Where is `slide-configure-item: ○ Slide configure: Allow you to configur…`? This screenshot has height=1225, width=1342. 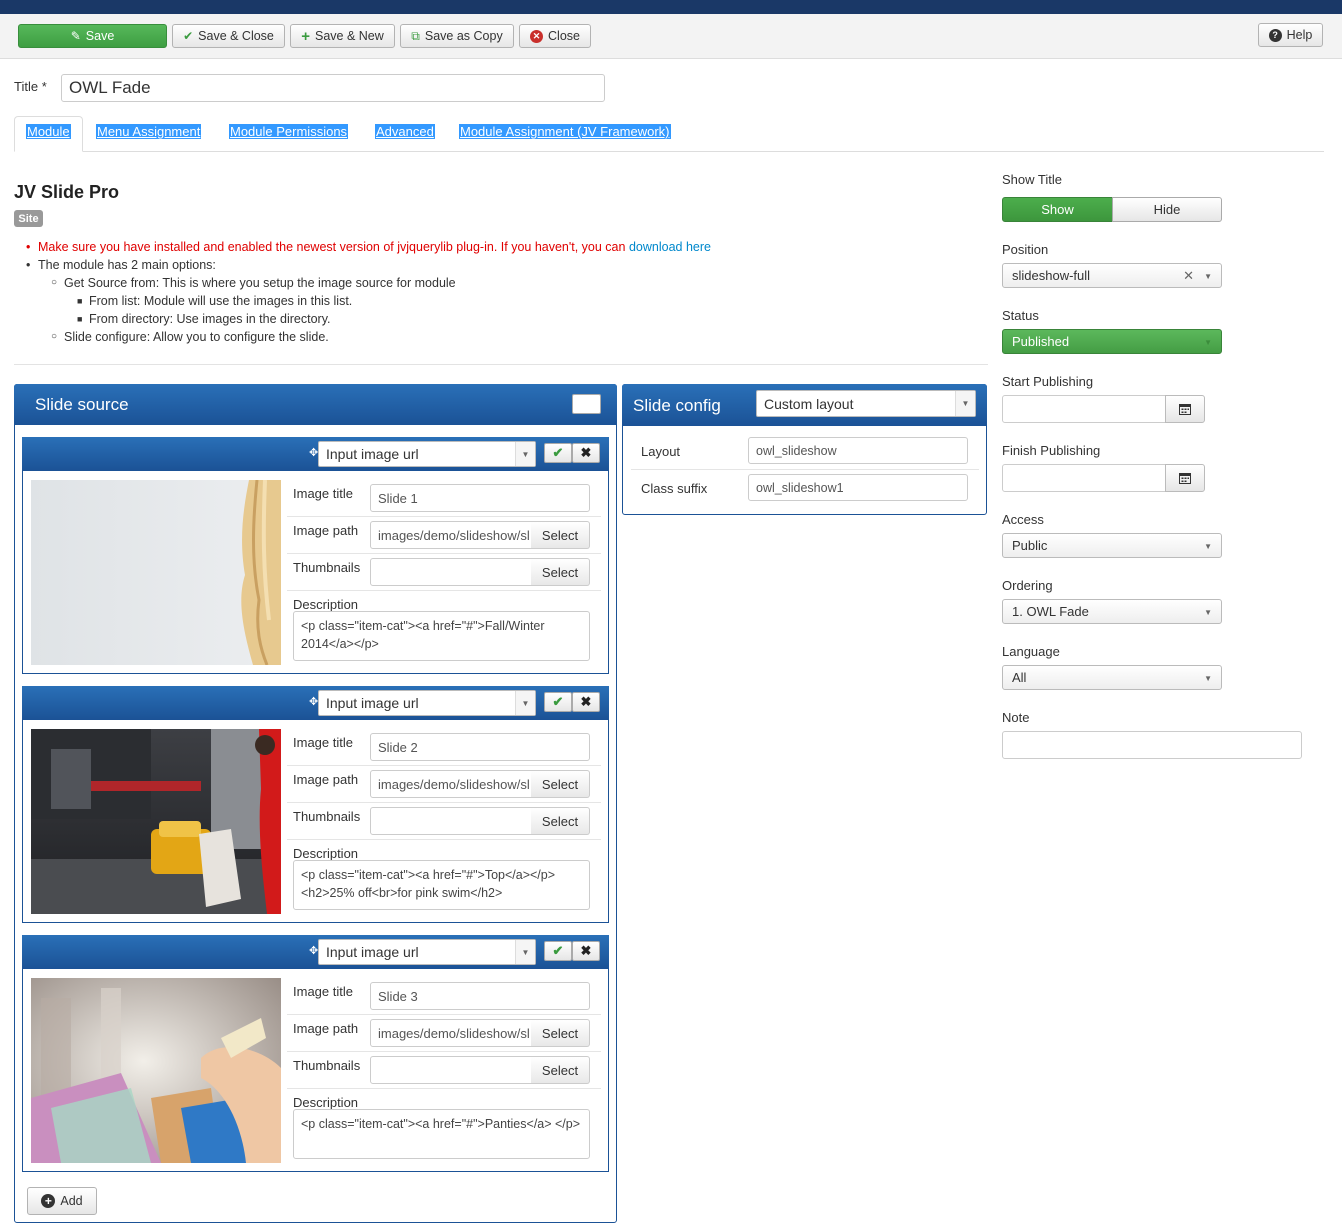 slide-configure-item: ○ Slide configure: Allow you to configur… is located at coordinates (190, 337).